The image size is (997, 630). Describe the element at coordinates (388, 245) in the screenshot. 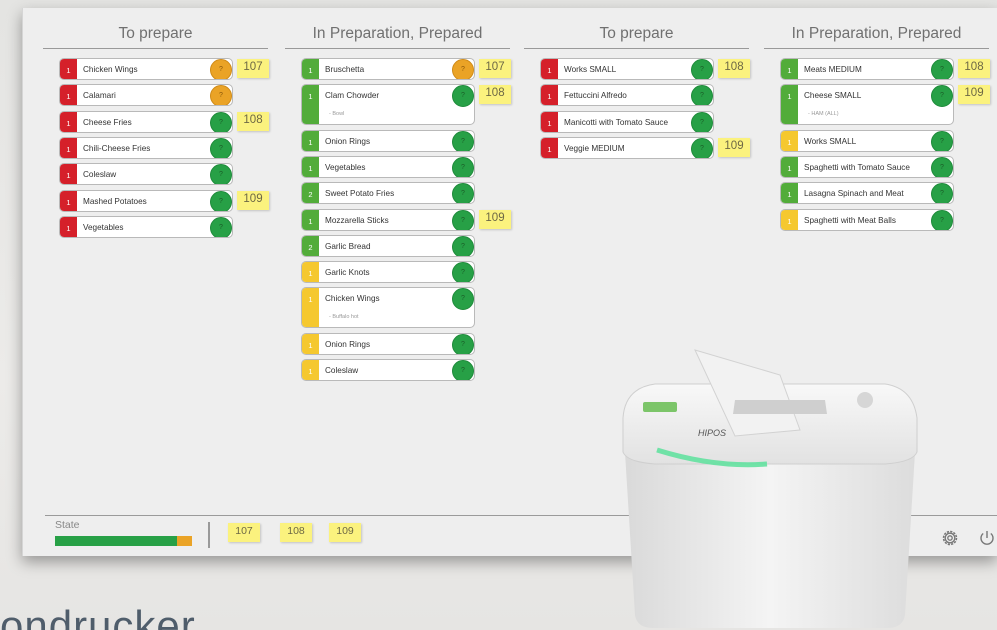

I see `order-ticket: 2 Garlic Bread?` at that location.